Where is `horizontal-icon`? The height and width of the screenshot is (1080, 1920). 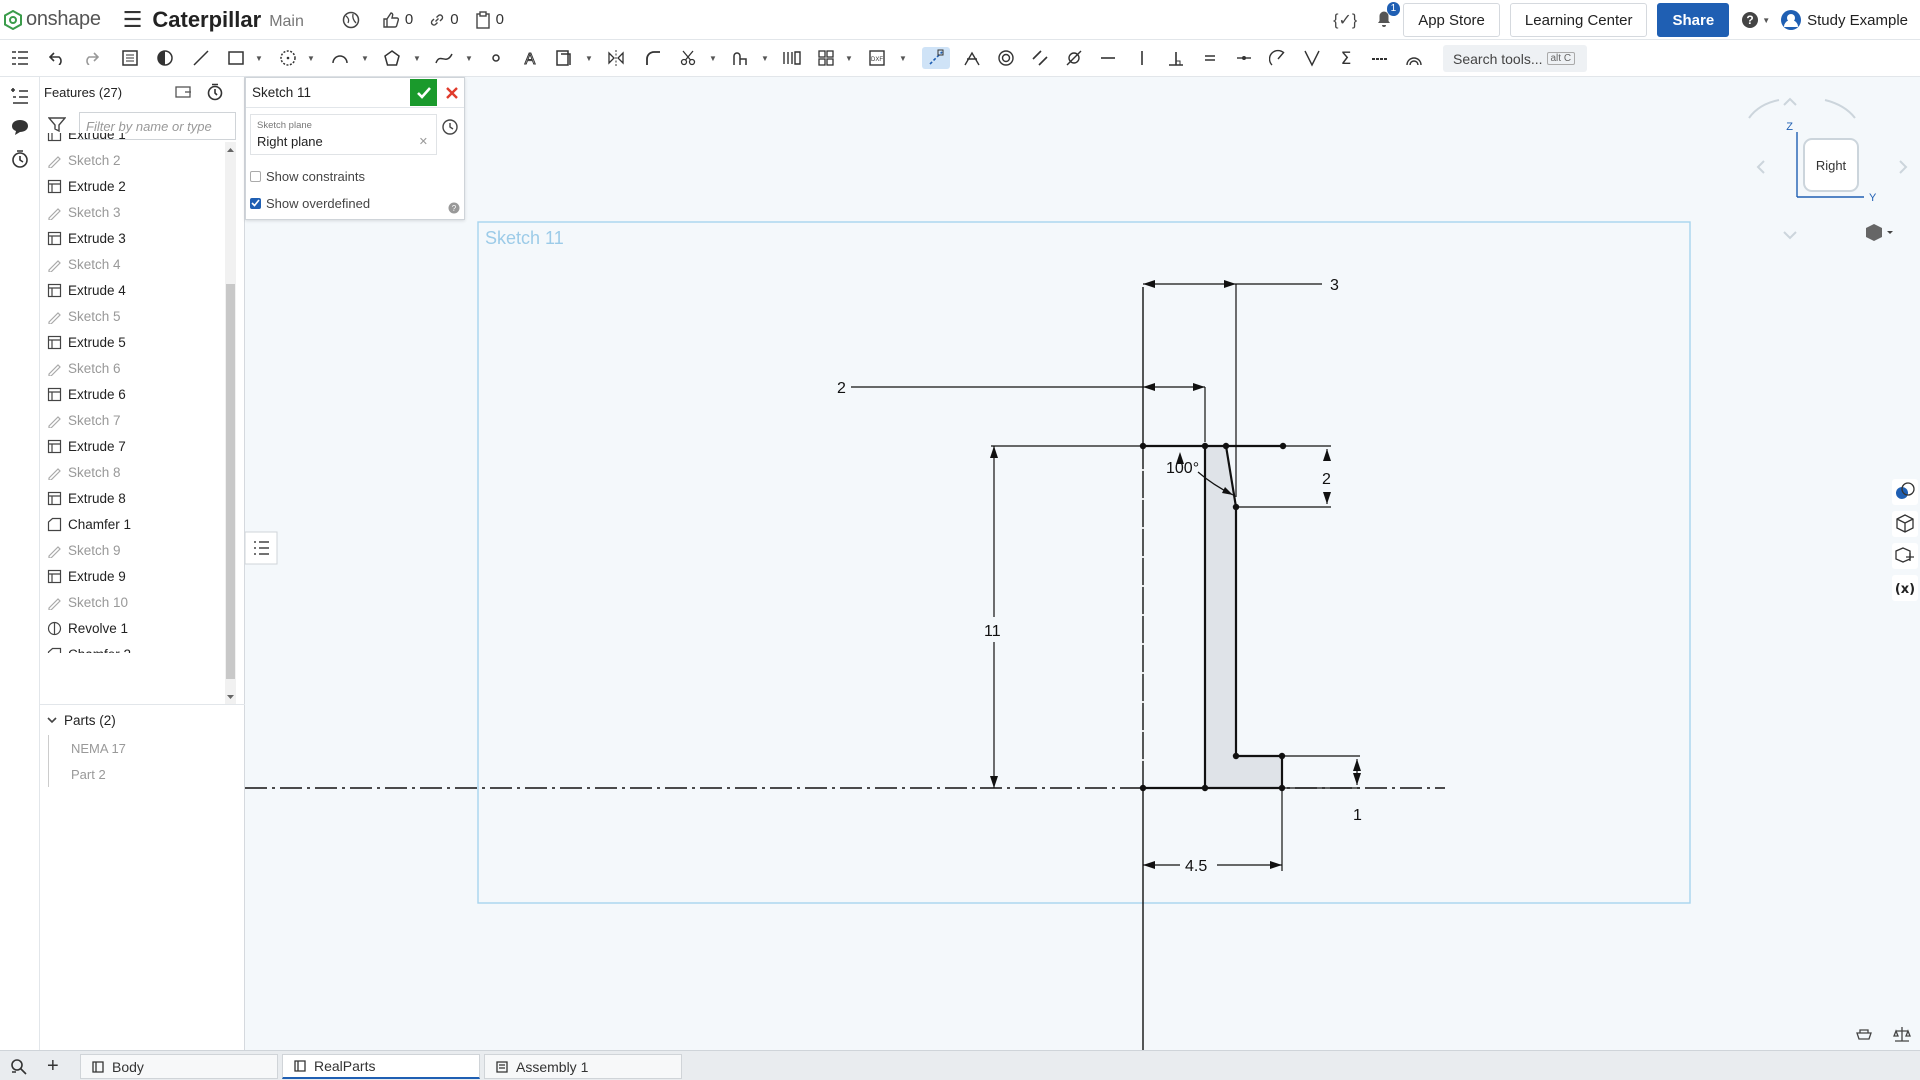 horizontal-icon is located at coordinates (1108, 58).